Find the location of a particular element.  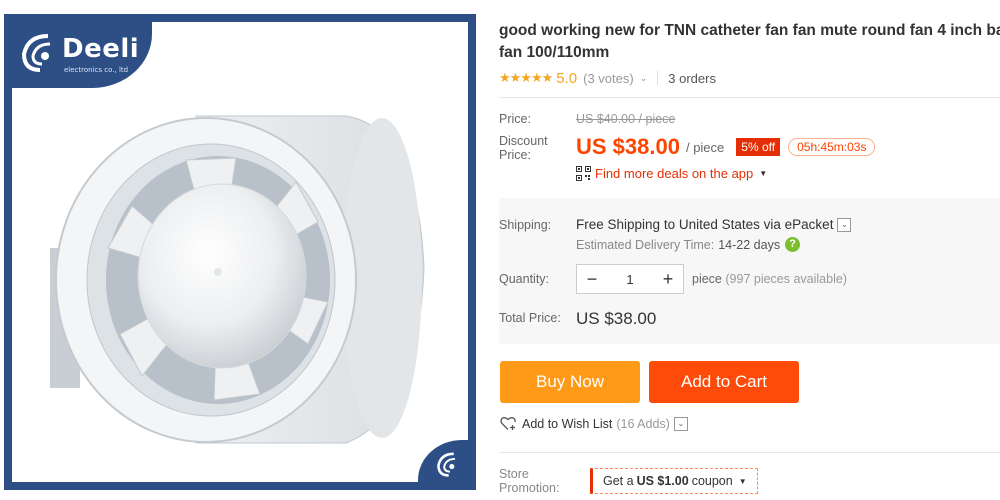

quantity-stepper: − 1 + is located at coordinates (630, 279).